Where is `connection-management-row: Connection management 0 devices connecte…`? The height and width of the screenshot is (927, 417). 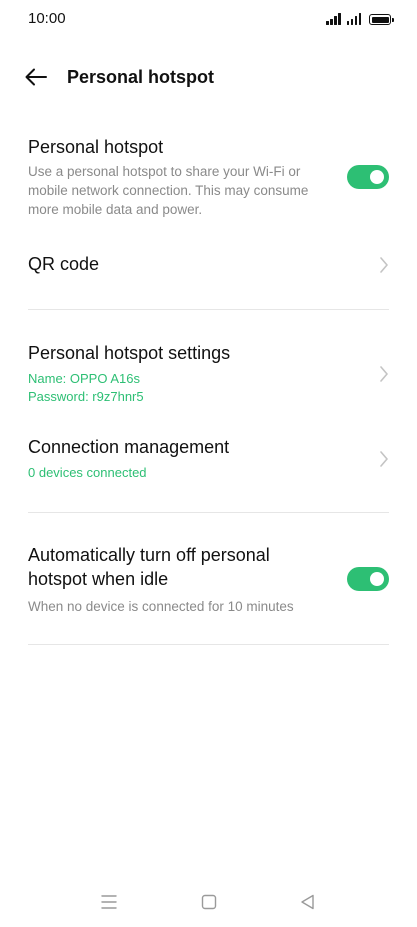
connection-management-row: Connection management 0 devices connecte… is located at coordinates (208, 459).